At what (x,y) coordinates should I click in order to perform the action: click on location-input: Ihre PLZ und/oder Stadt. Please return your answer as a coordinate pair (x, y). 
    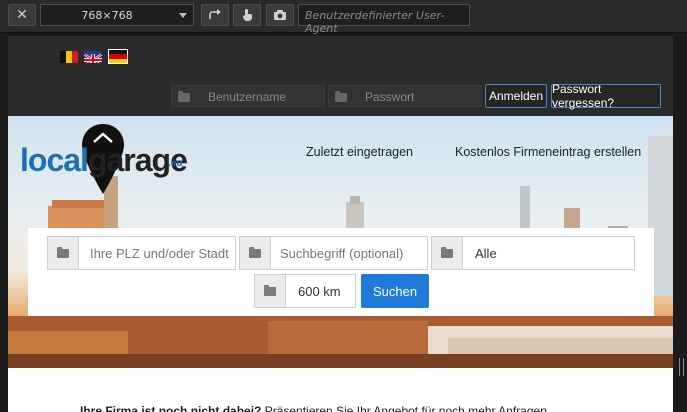
    Looking at the image, I should click on (141, 253).